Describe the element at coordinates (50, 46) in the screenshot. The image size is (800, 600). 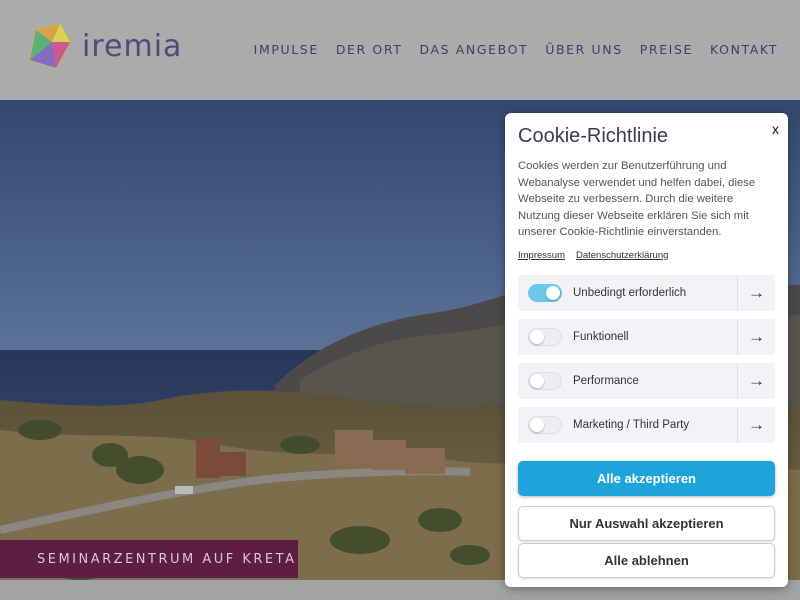
I see `logo-mark-icon` at that location.